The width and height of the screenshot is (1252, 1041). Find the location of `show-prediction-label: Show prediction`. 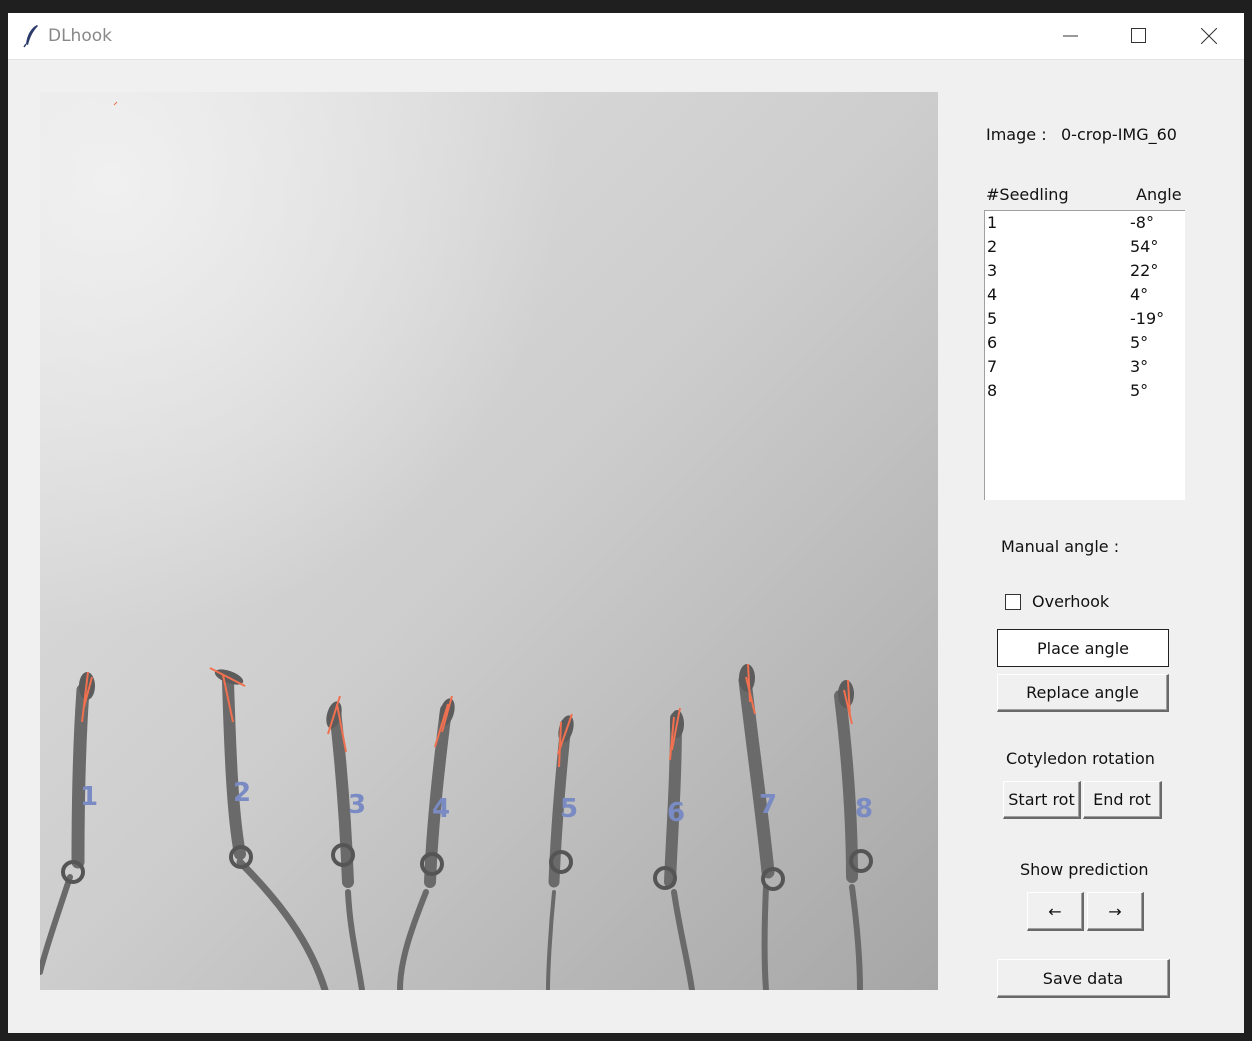

show-prediction-label: Show prediction is located at coordinates (1084, 869).